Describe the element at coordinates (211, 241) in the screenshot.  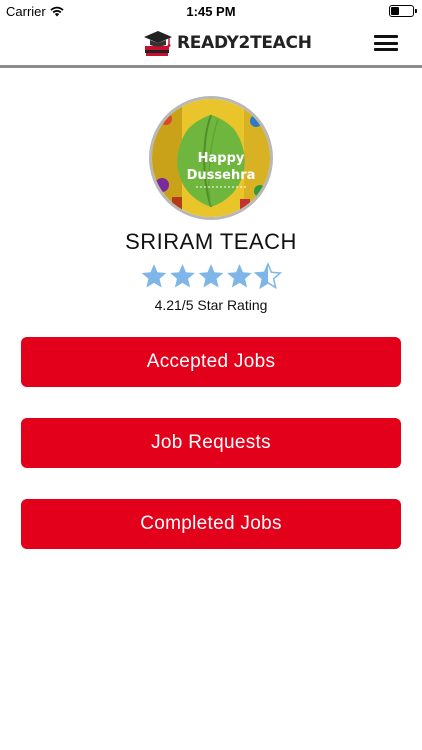
I see `profile-name: SRIRAM TEACH` at that location.